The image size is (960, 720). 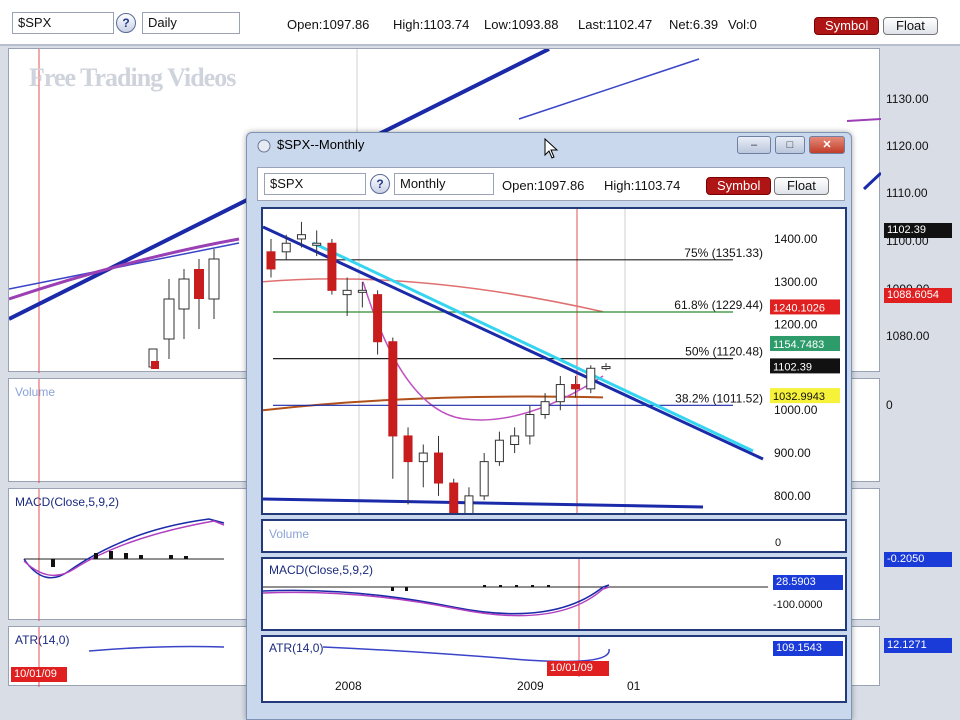 I want to click on moving-average-line, so click(x=124, y=269).